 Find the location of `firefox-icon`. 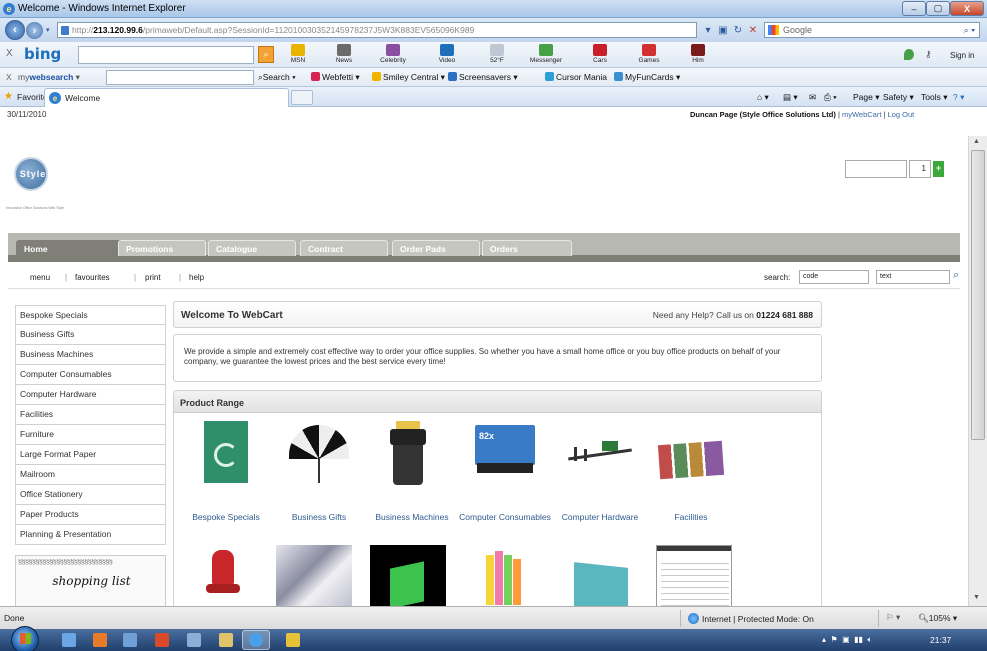

firefox-icon is located at coordinates (100, 640).